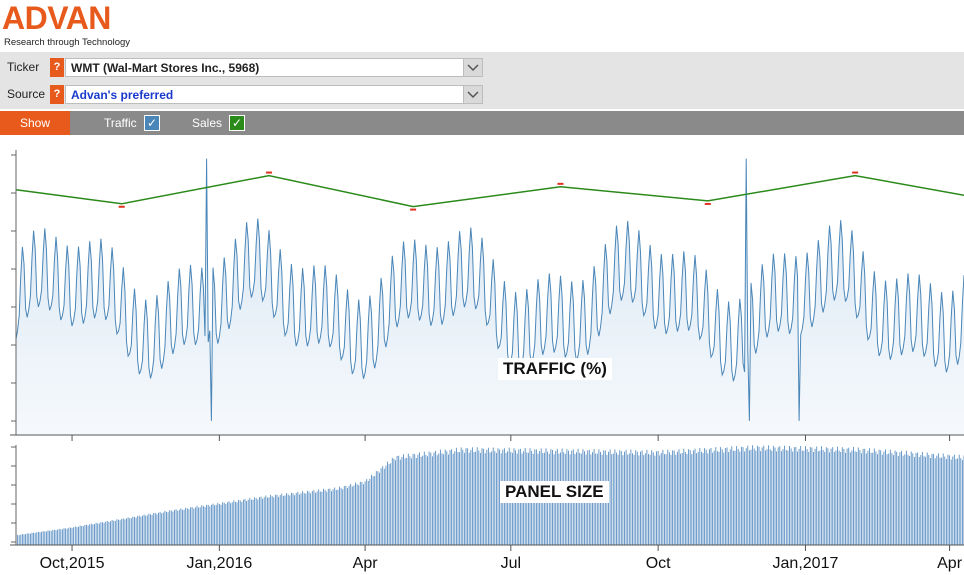  I want to click on sales-toggle-label: Sales, so click(207, 123).